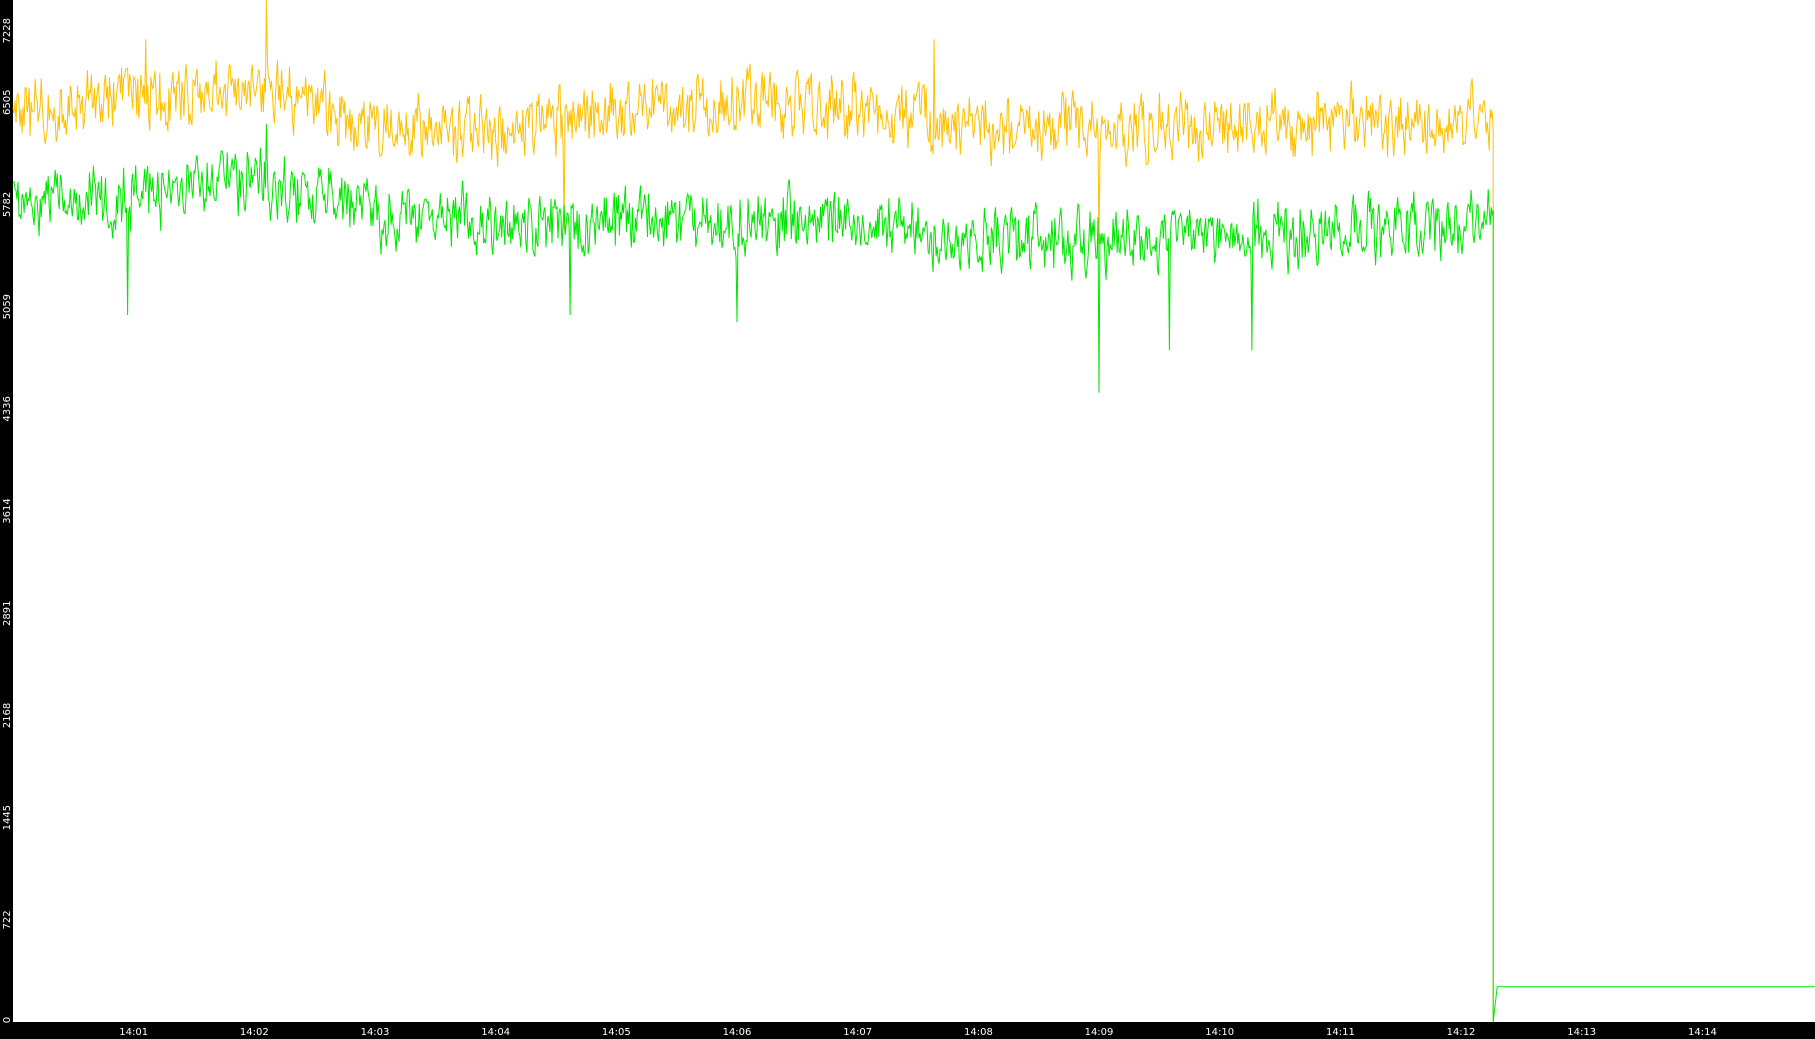  I want to click on y-tick-label: 3614, so click(7, 510).